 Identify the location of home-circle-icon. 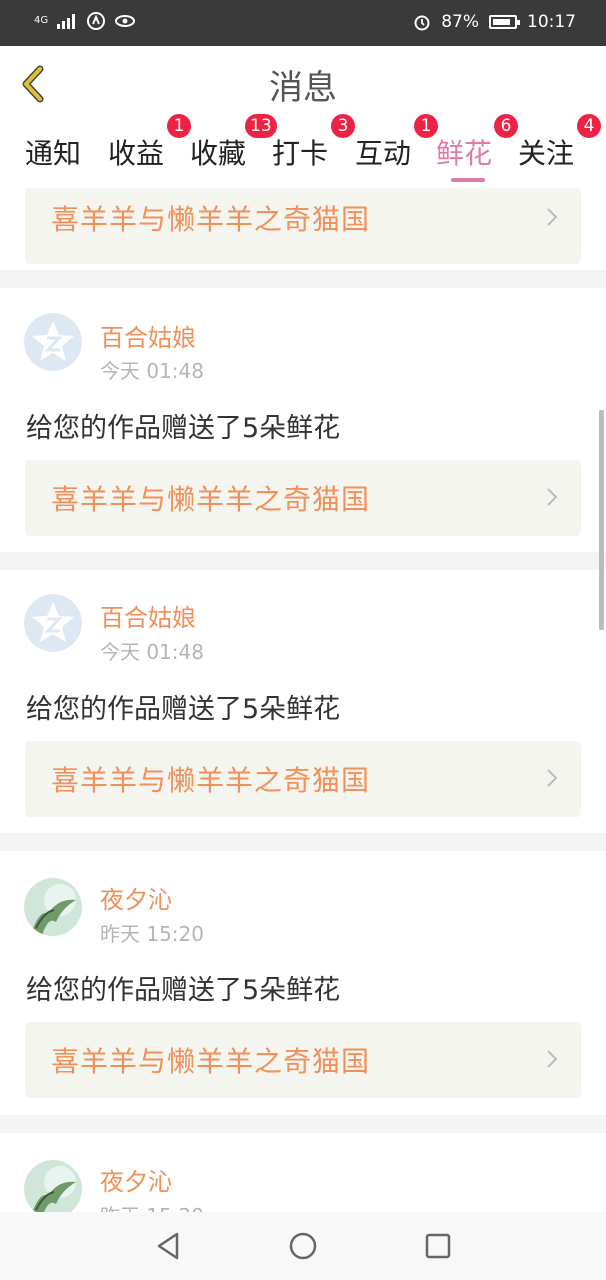
(303, 1246).